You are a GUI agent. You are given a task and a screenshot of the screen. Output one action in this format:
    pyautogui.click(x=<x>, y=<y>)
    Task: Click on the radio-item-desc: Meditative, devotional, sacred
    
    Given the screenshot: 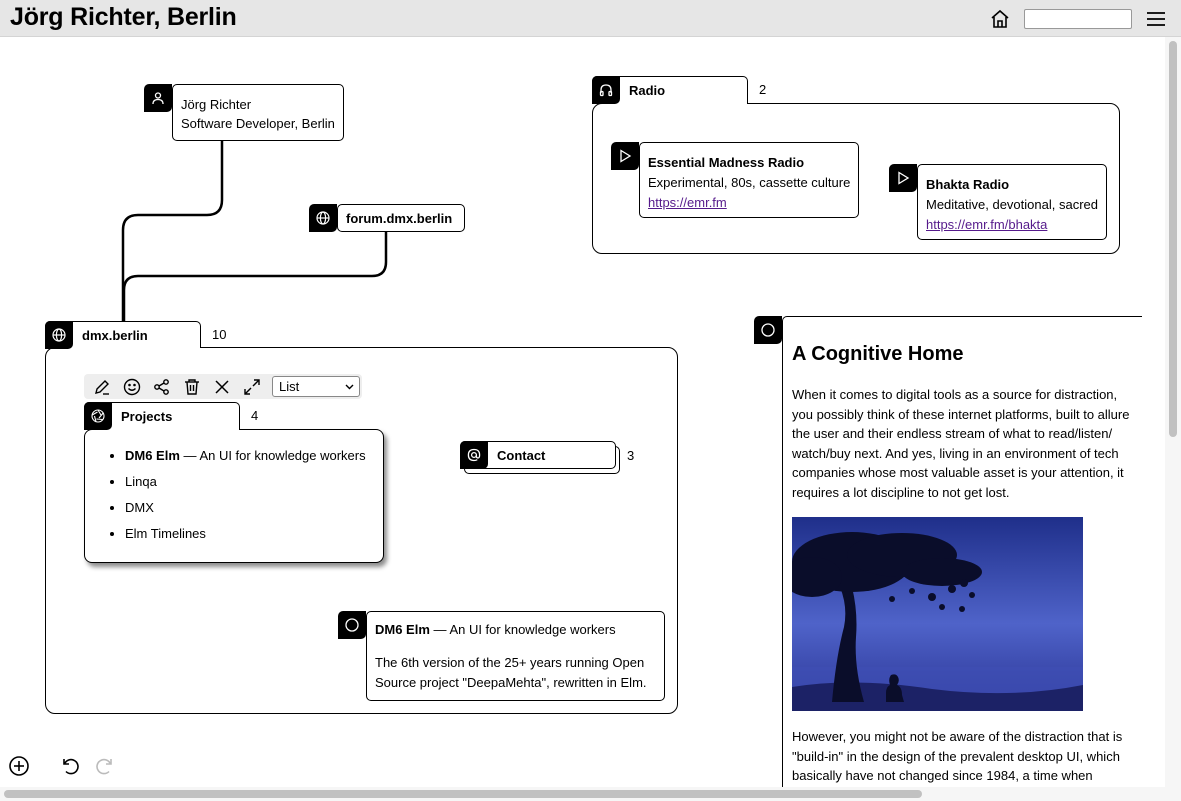 What is the action you would take?
    pyautogui.click(x=1012, y=204)
    